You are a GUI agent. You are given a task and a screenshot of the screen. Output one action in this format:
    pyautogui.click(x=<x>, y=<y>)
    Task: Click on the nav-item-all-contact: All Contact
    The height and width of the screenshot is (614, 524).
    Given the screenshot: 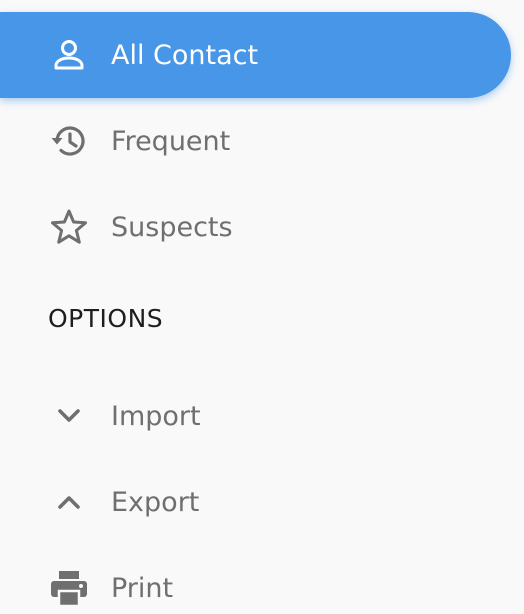 What is the action you would take?
    pyautogui.click(x=255, y=55)
    